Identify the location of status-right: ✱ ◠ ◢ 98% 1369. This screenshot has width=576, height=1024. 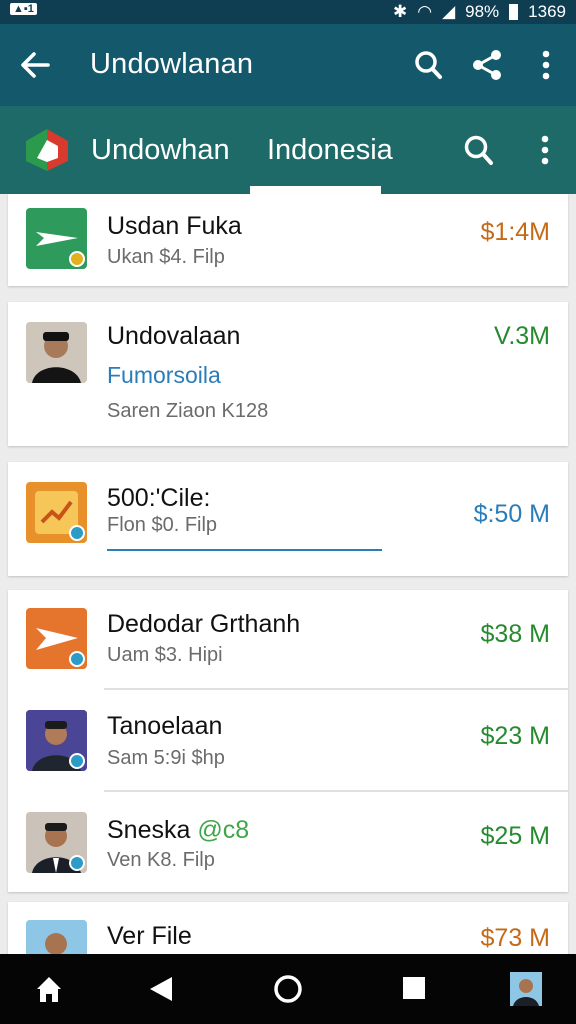
(479, 12).